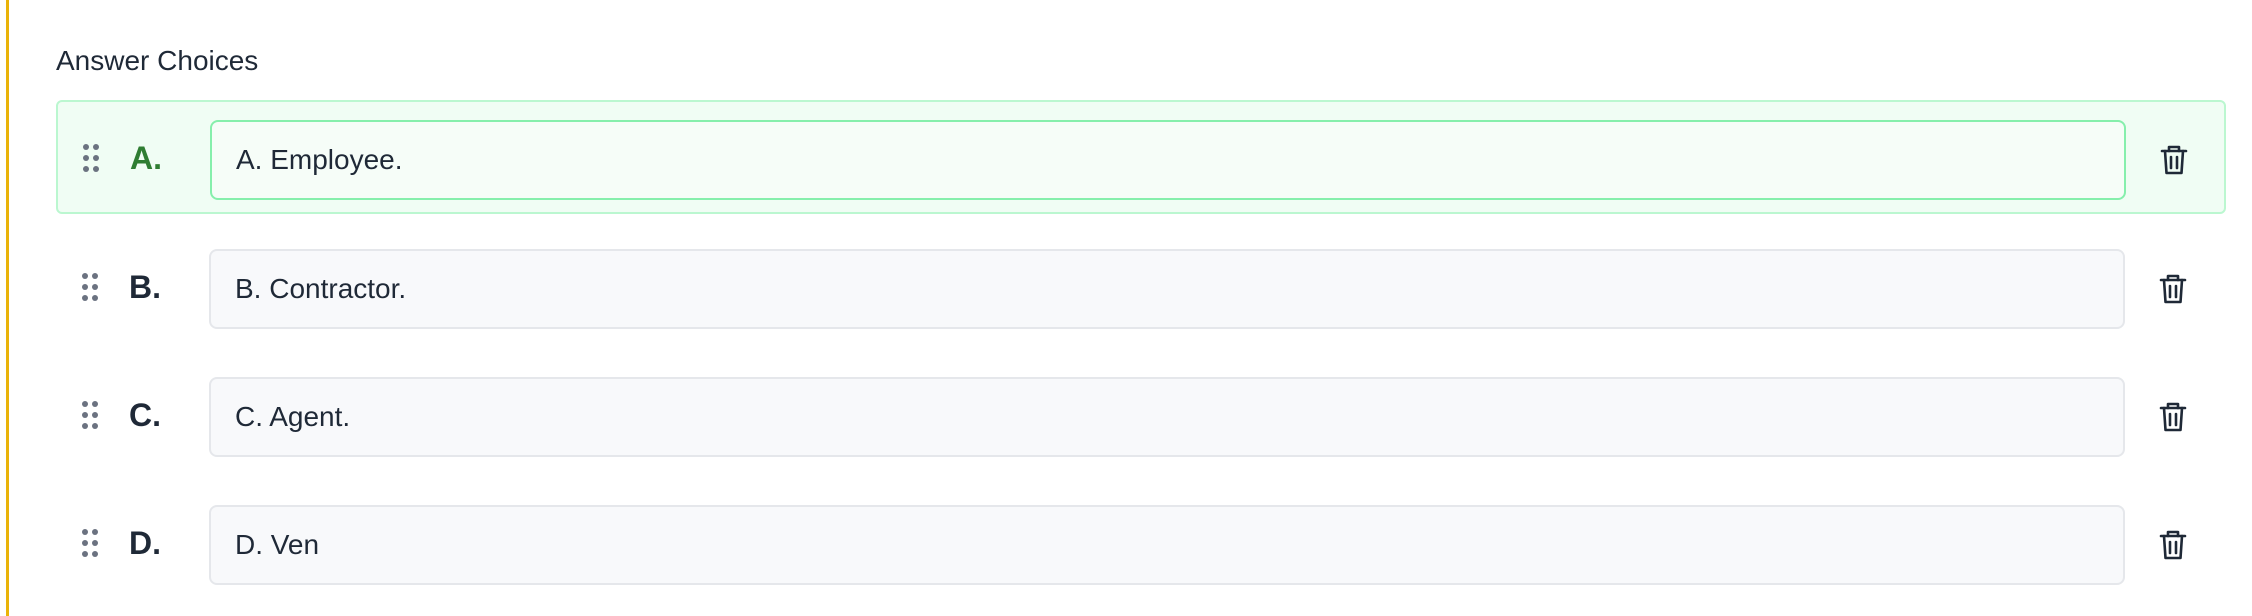  What do you see at coordinates (145, 543) in the screenshot?
I see `choice-letter: D.` at bounding box center [145, 543].